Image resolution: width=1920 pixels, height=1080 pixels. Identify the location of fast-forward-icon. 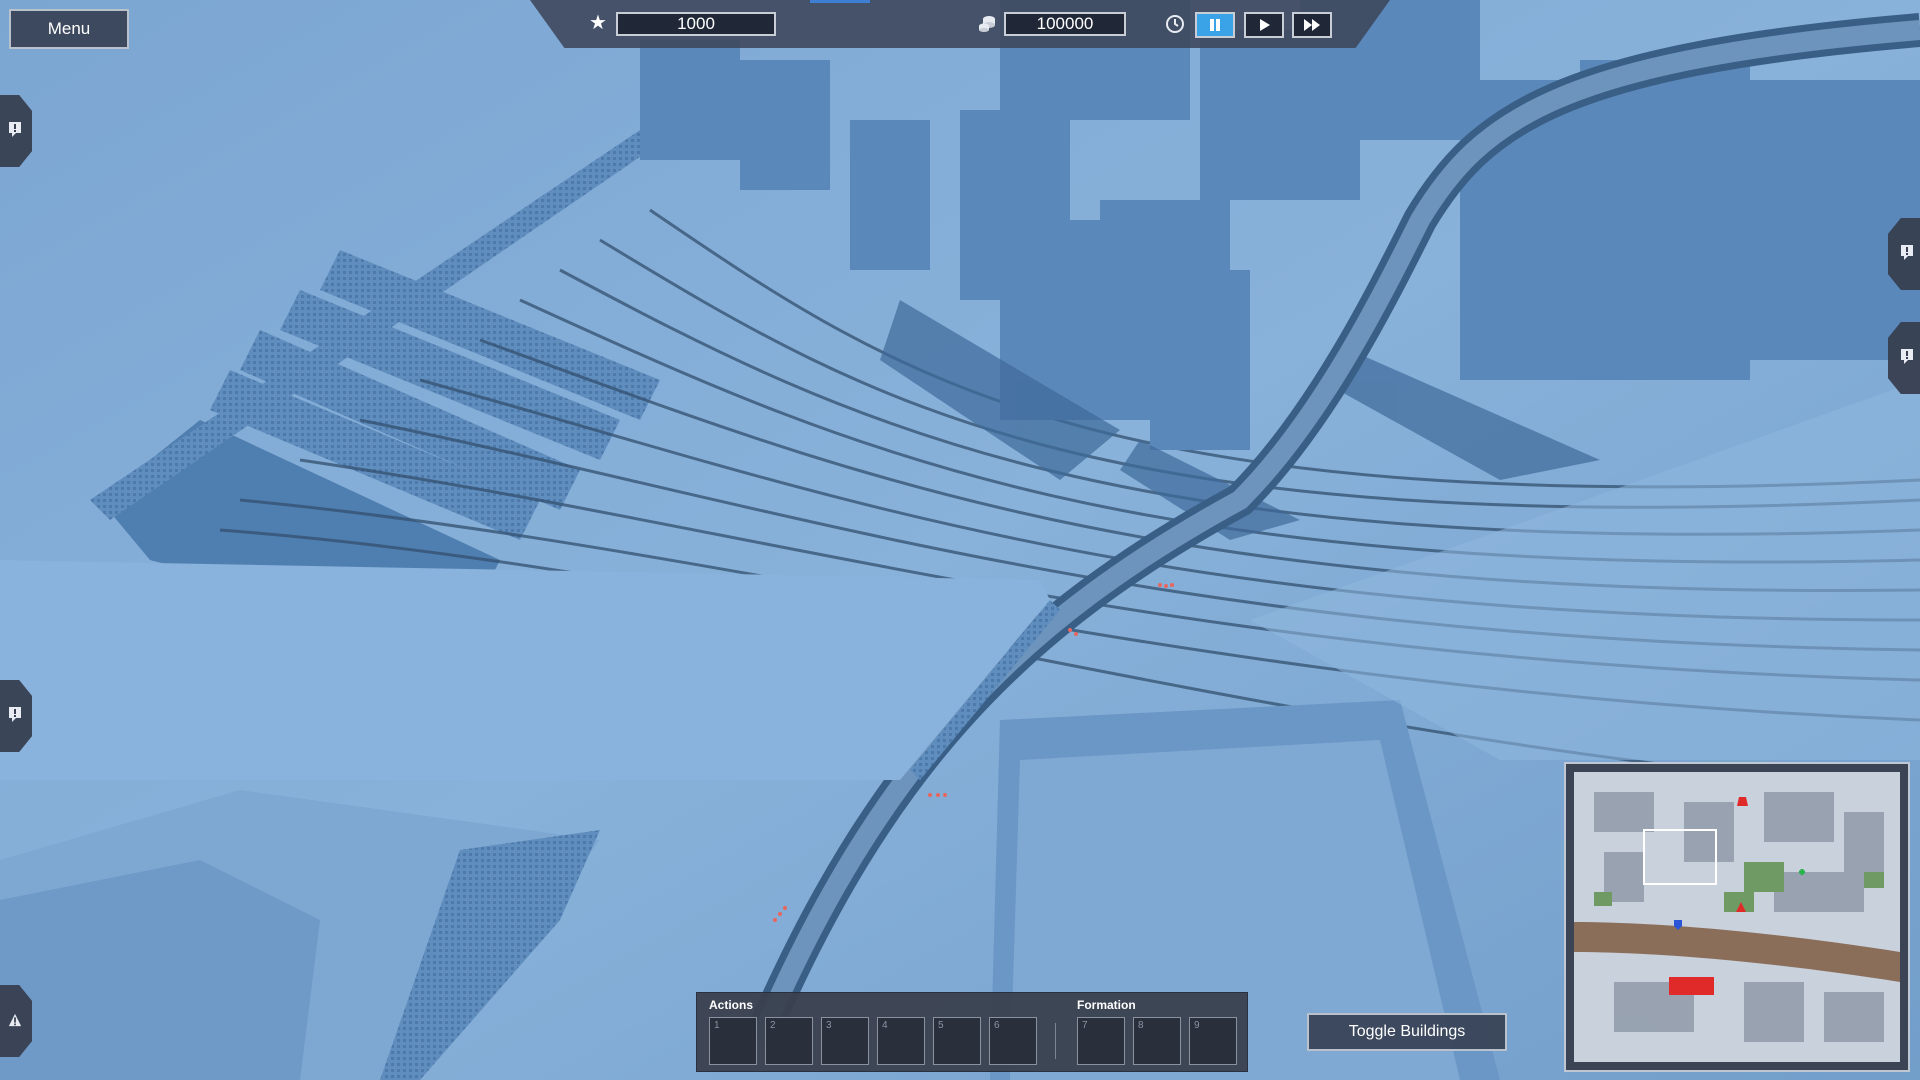
(1312, 25).